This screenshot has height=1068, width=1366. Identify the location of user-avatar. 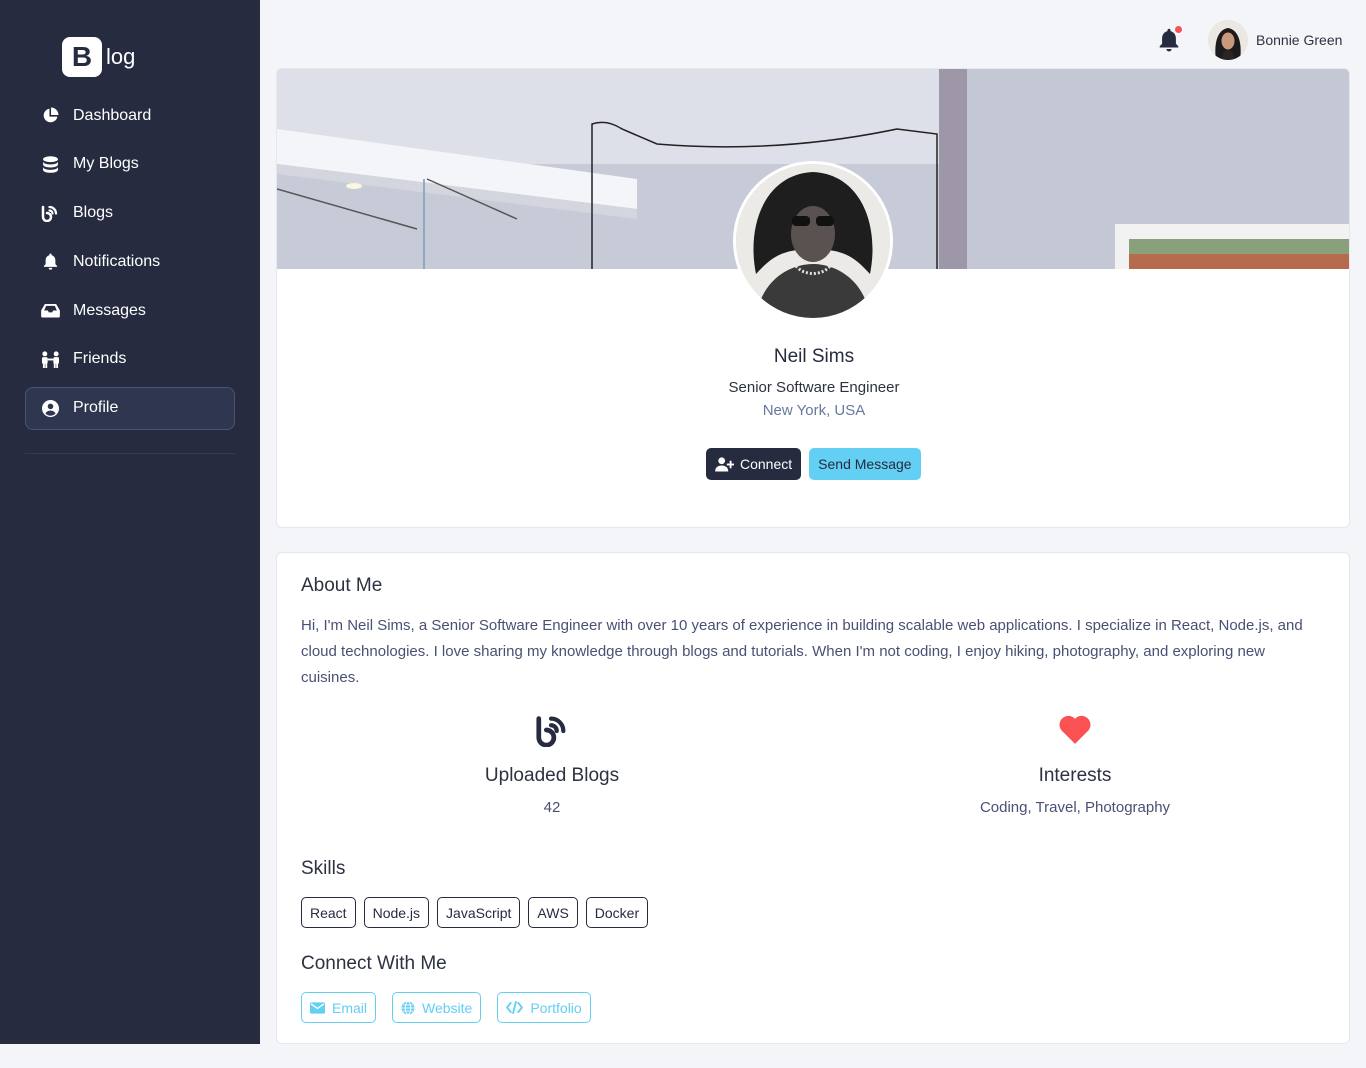
(1228, 40).